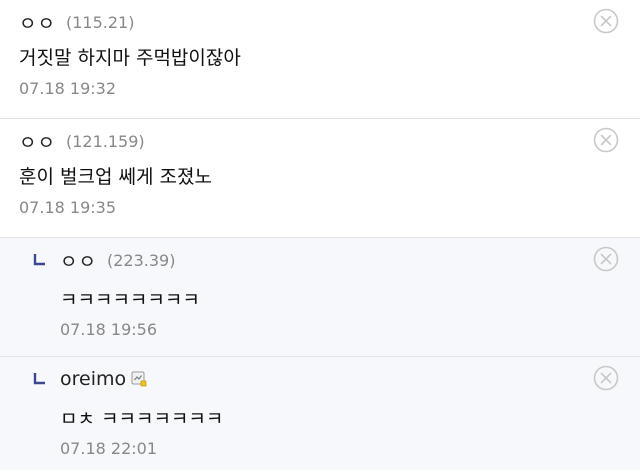  I want to click on comment-header: ㅇㅇ (115.21), so click(76, 22).